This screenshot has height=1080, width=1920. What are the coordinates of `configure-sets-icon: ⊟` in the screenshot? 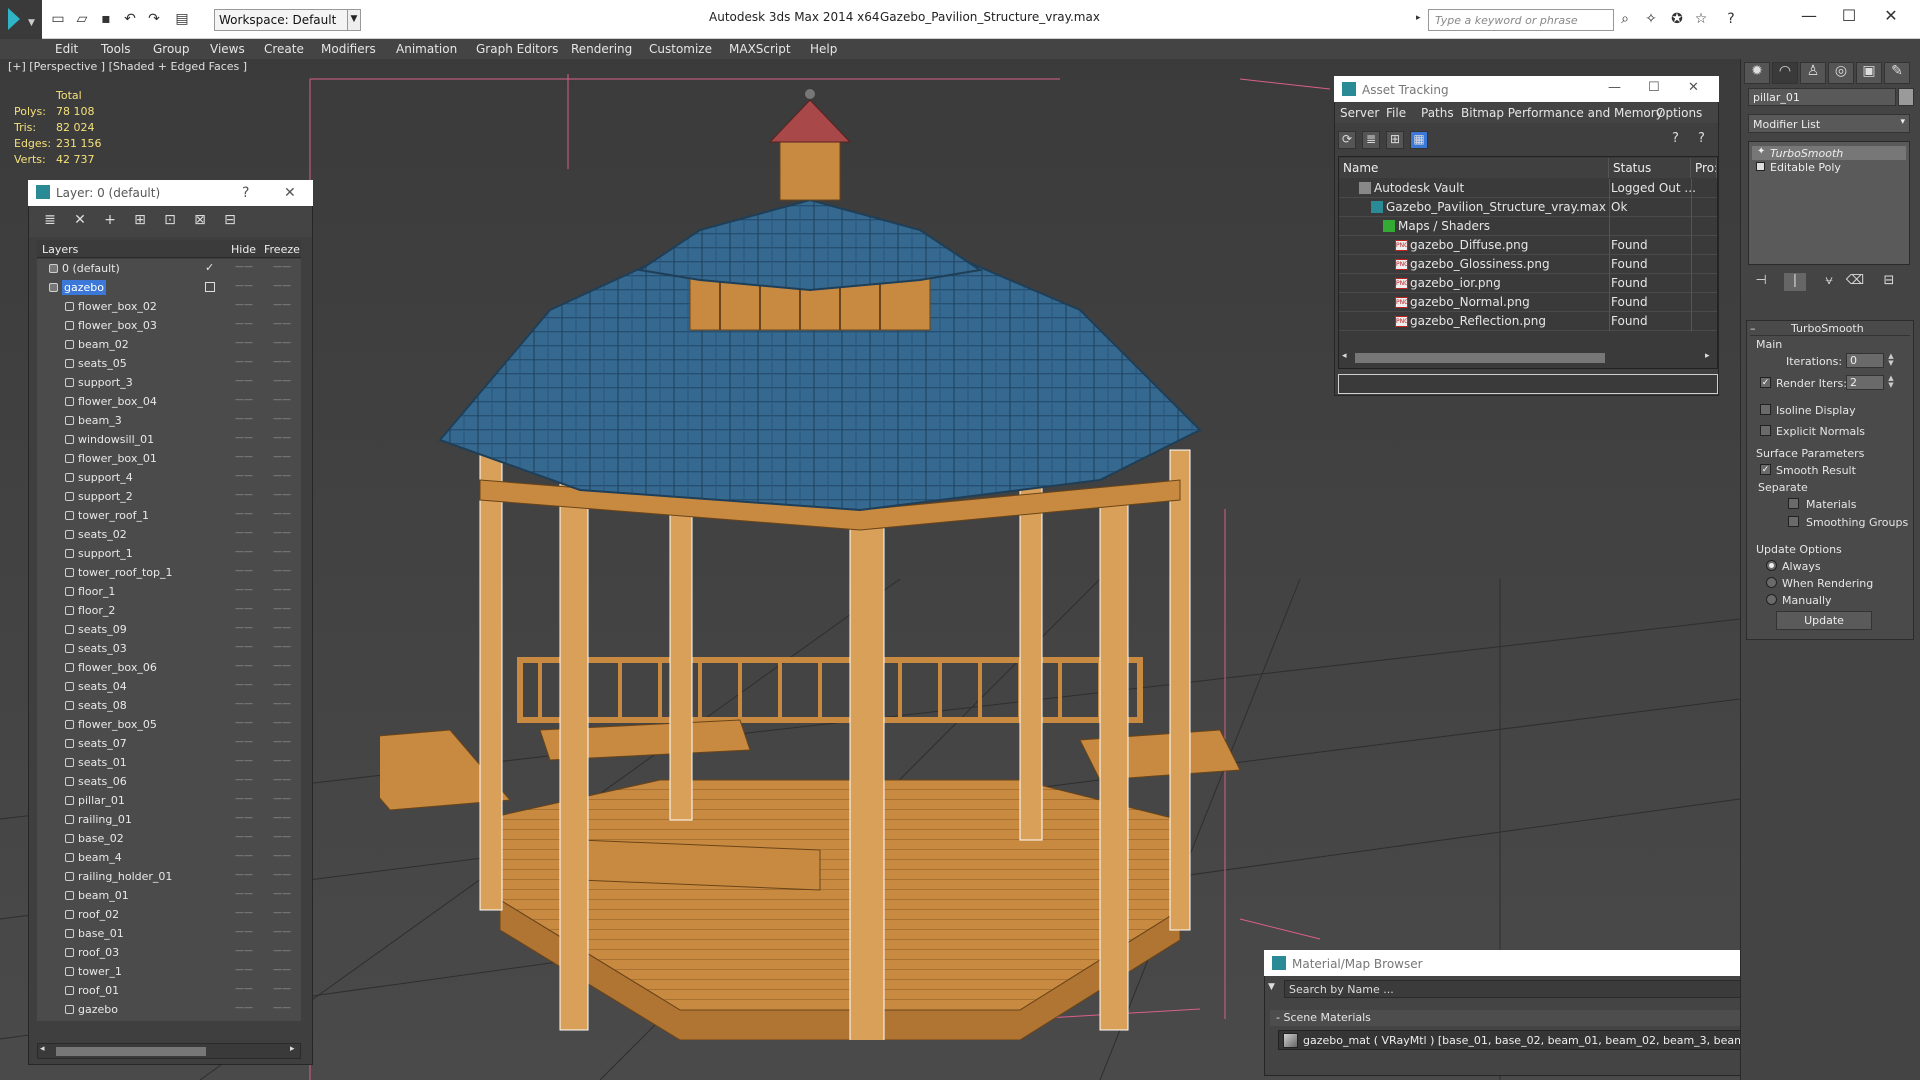 It's located at (1889, 282).